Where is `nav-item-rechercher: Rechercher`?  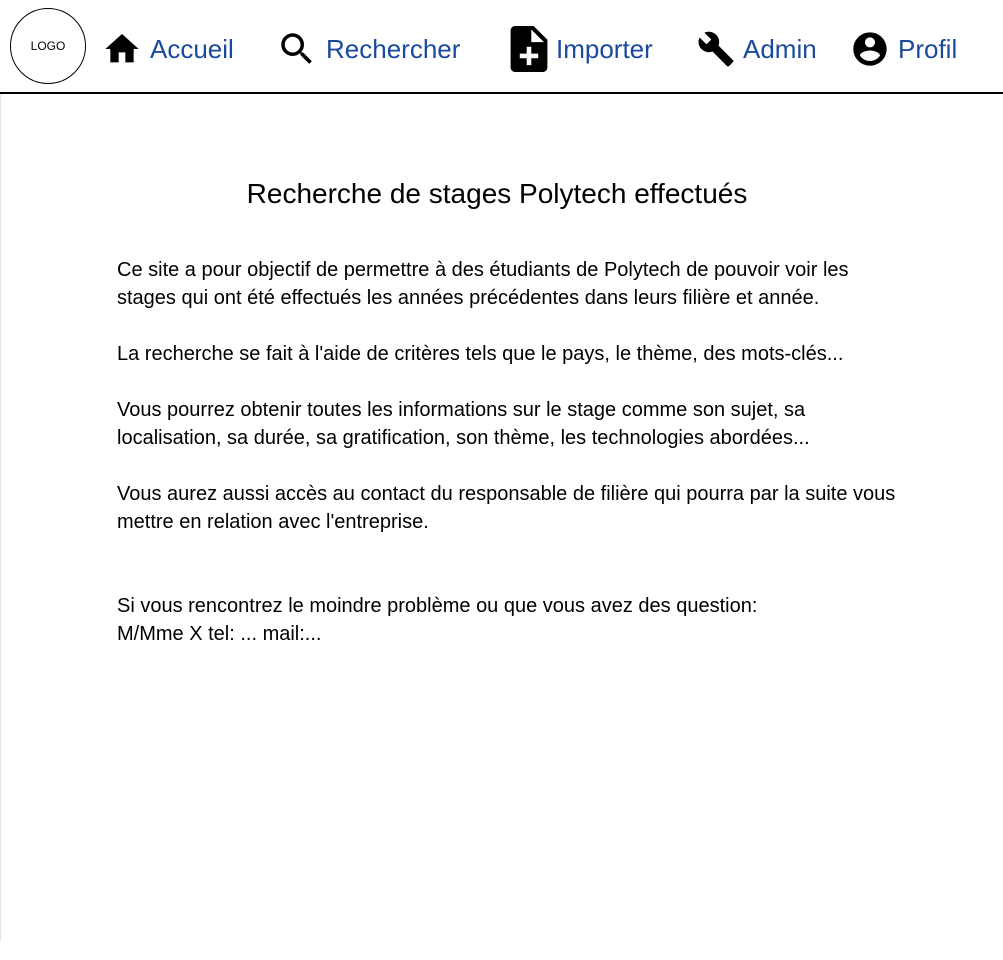
nav-item-rechercher: Rechercher is located at coordinates (368, 49).